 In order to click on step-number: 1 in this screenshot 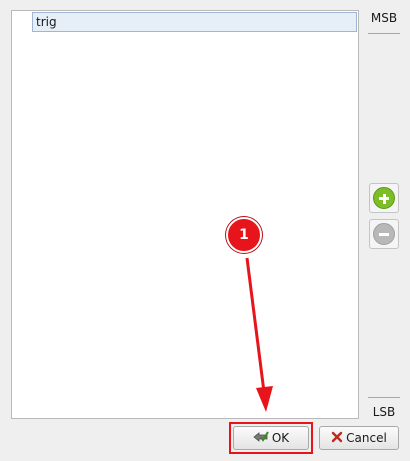, I will do `click(244, 235)`.